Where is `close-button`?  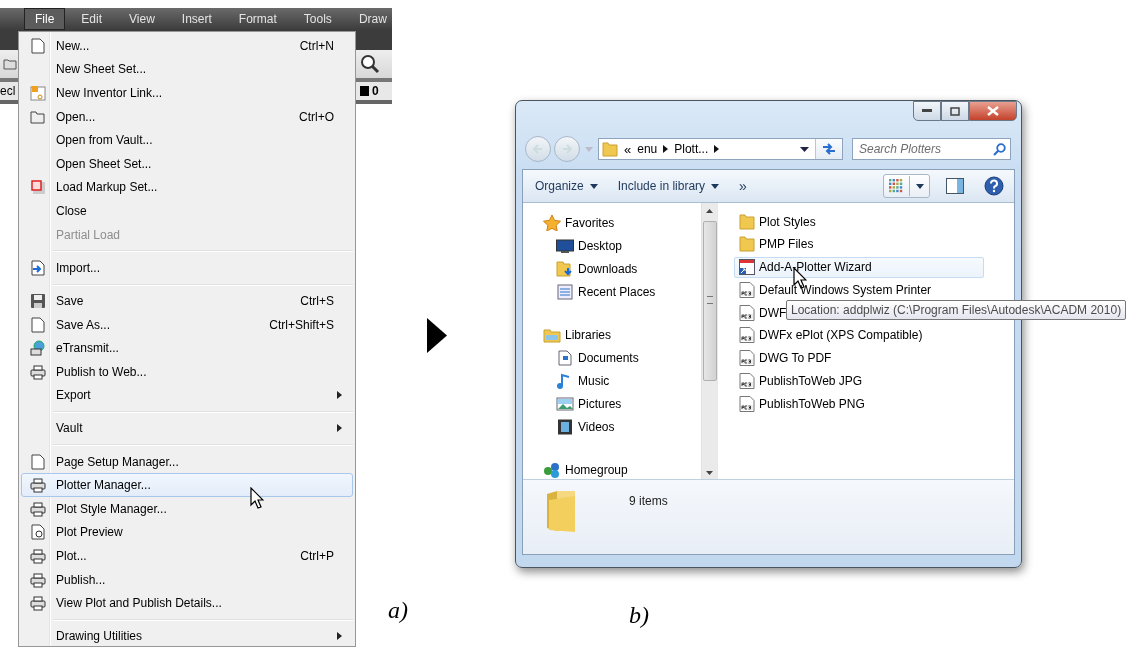
close-button is located at coordinates (993, 111).